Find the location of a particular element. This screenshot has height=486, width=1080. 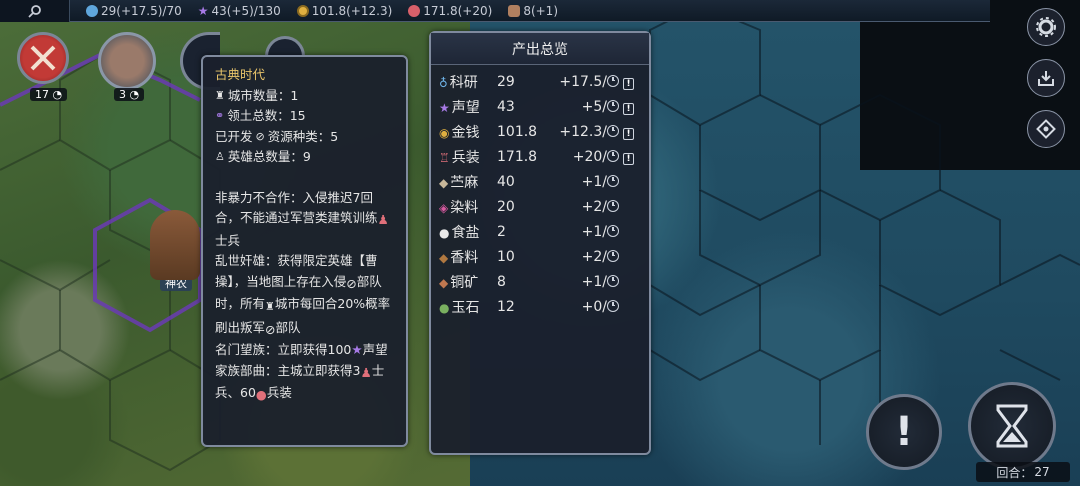

end-turn-button is located at coordinates (1012, 426).